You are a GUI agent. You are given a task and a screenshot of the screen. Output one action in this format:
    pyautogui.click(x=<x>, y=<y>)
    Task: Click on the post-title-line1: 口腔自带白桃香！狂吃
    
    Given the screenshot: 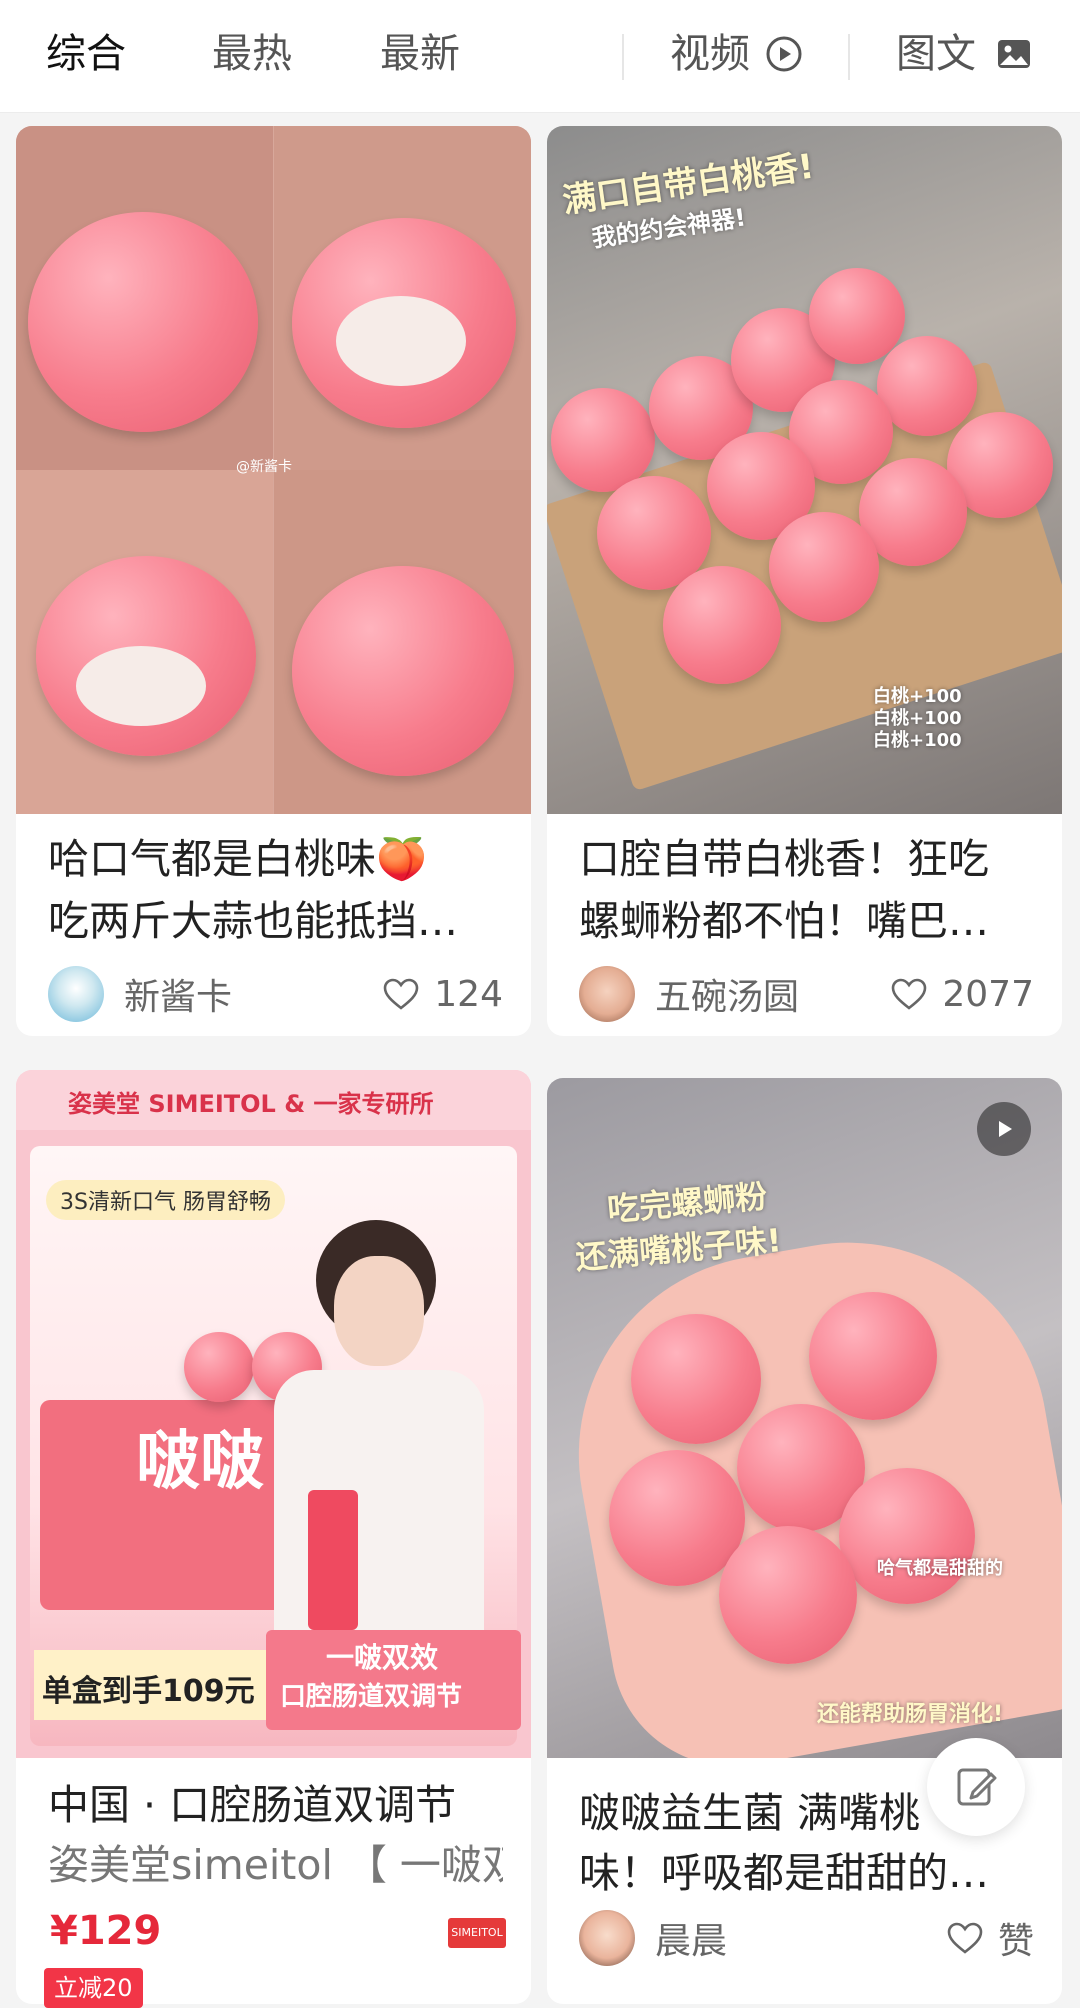 What is the action you would take?
    pyautogui.click(x=784, y=859)
    